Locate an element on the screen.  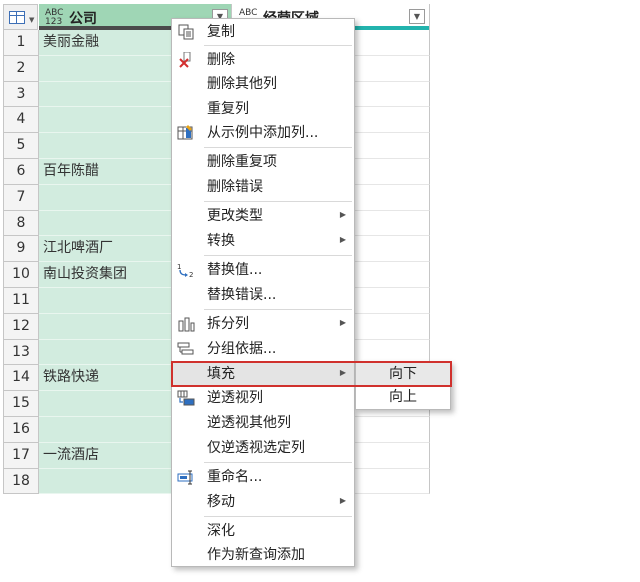
menu-item-copy: 复制 is located at coordinates (263, 32).